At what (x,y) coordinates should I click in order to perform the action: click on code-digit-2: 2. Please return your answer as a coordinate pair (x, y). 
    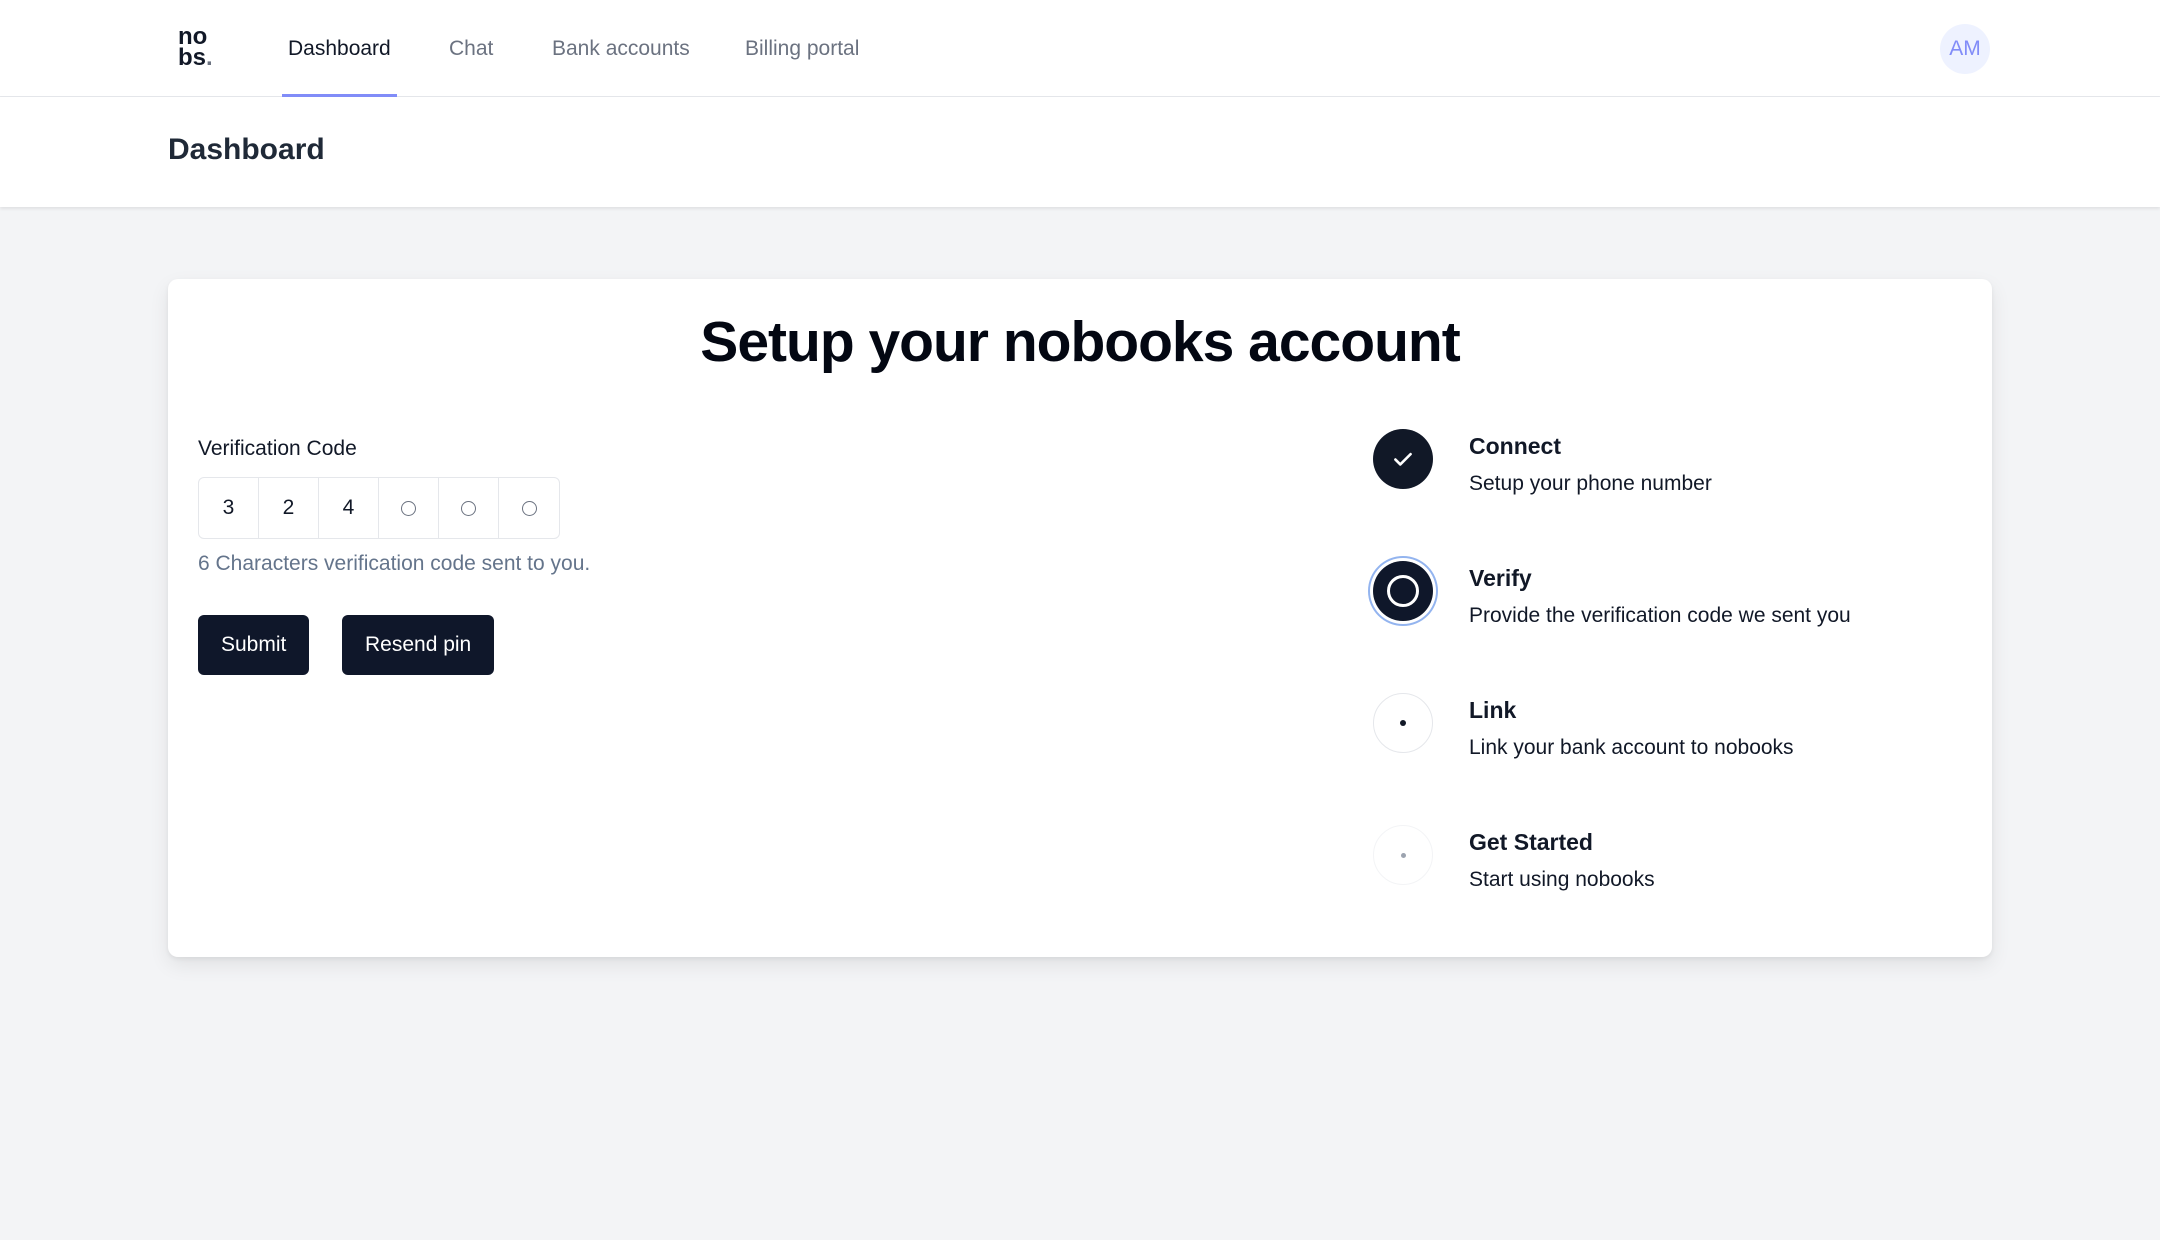
    Looking at the image, I should click on (289, 508).